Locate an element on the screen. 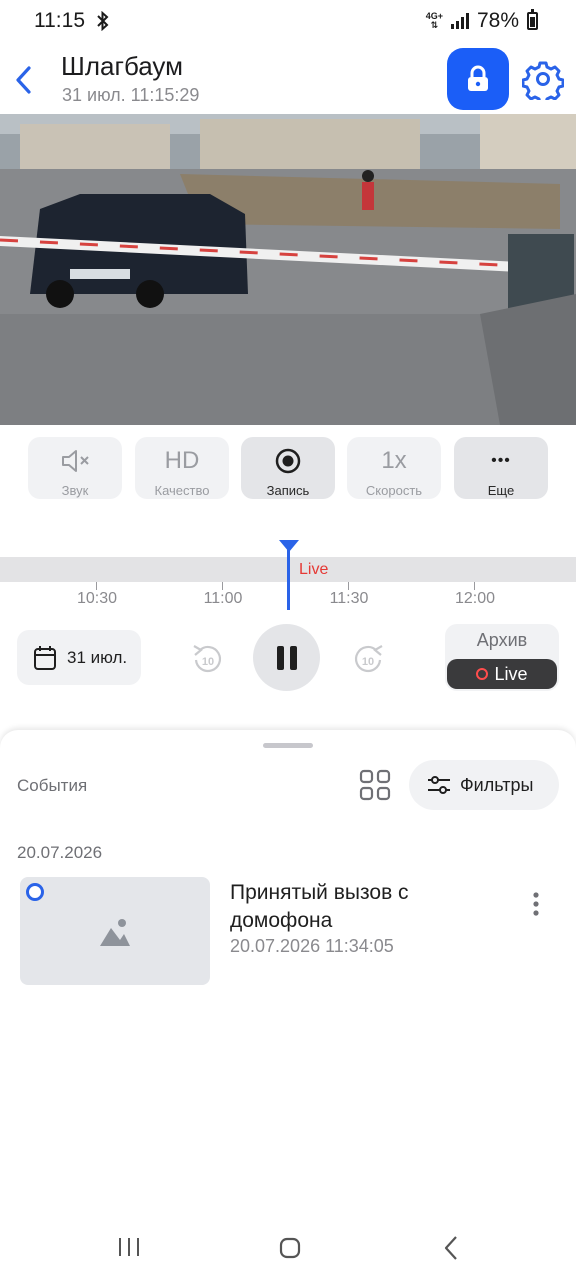  pause-icon is located at coordinates (286, 657).